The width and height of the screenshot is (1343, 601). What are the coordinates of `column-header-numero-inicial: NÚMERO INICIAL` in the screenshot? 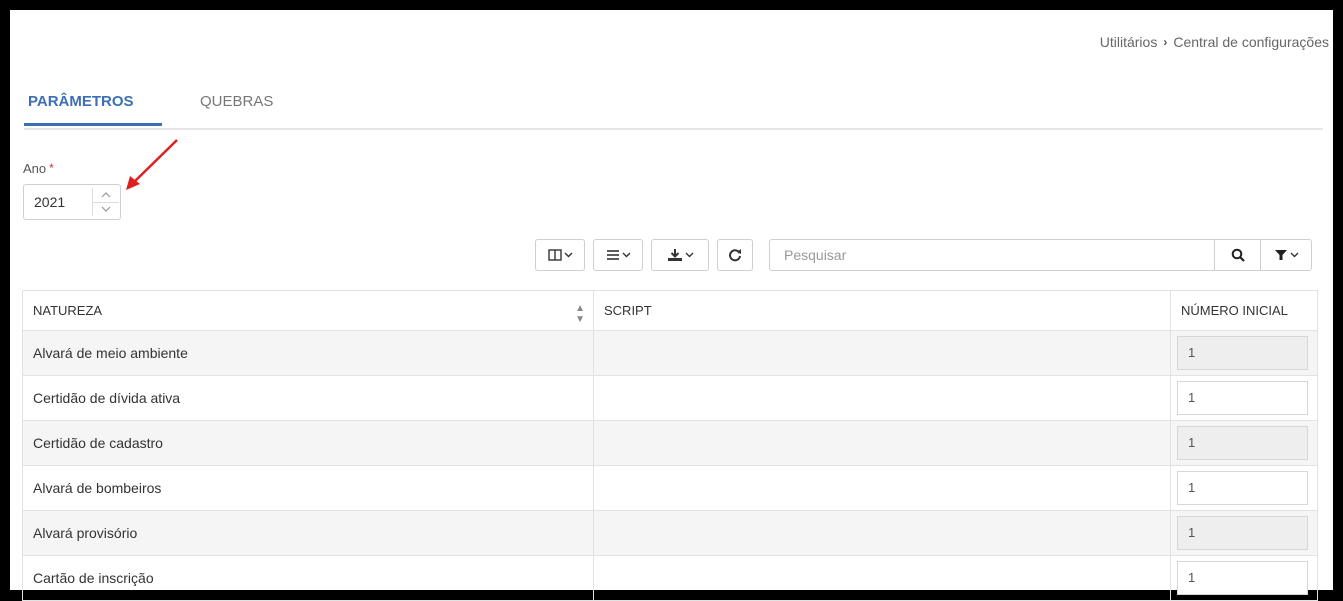 It's located at (1244, 310).